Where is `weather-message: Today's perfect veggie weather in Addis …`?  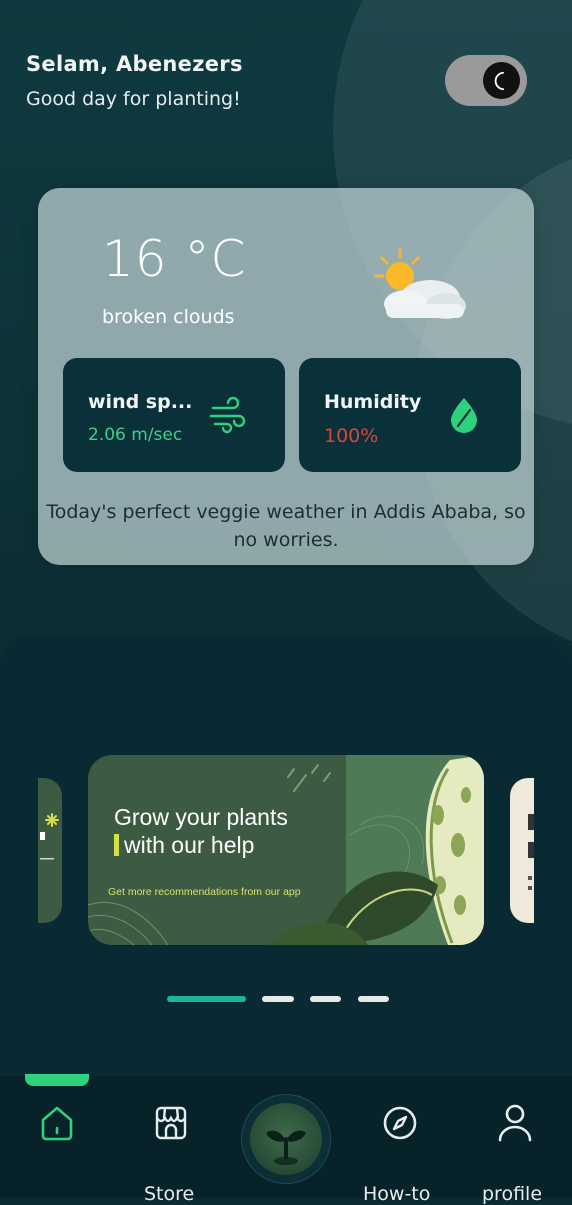 weather-message: Today's perfect veggie weather in Addis … is located at coordinates (286, 526).